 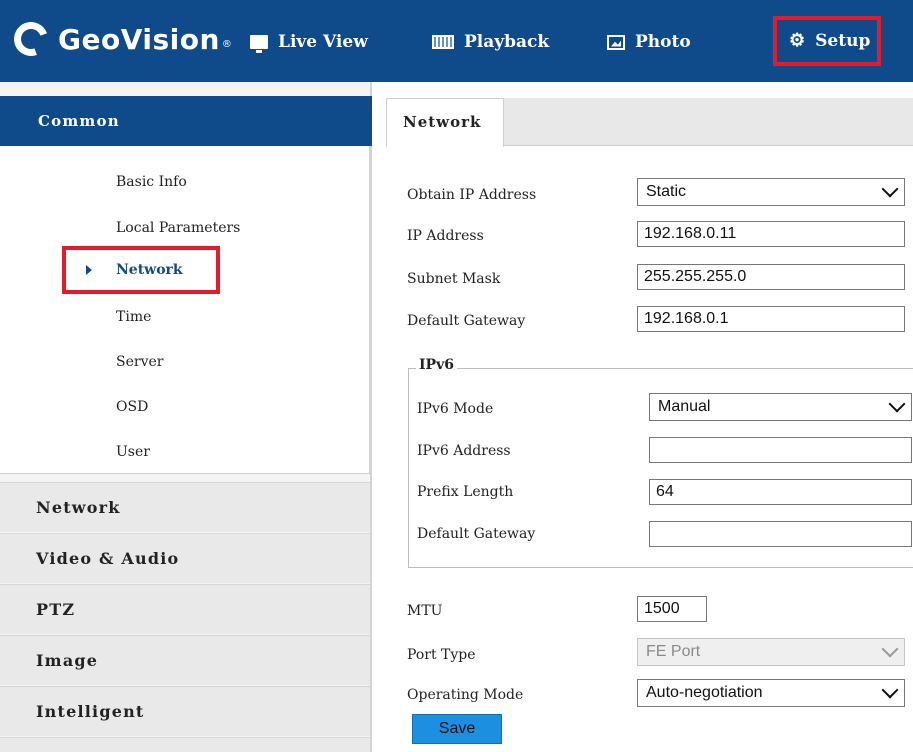 What do you see at coordinates (472, 195) in the screenshot?
I see `obtain-ip-label: Obtain IP Address` at bounding box center [472, 195].